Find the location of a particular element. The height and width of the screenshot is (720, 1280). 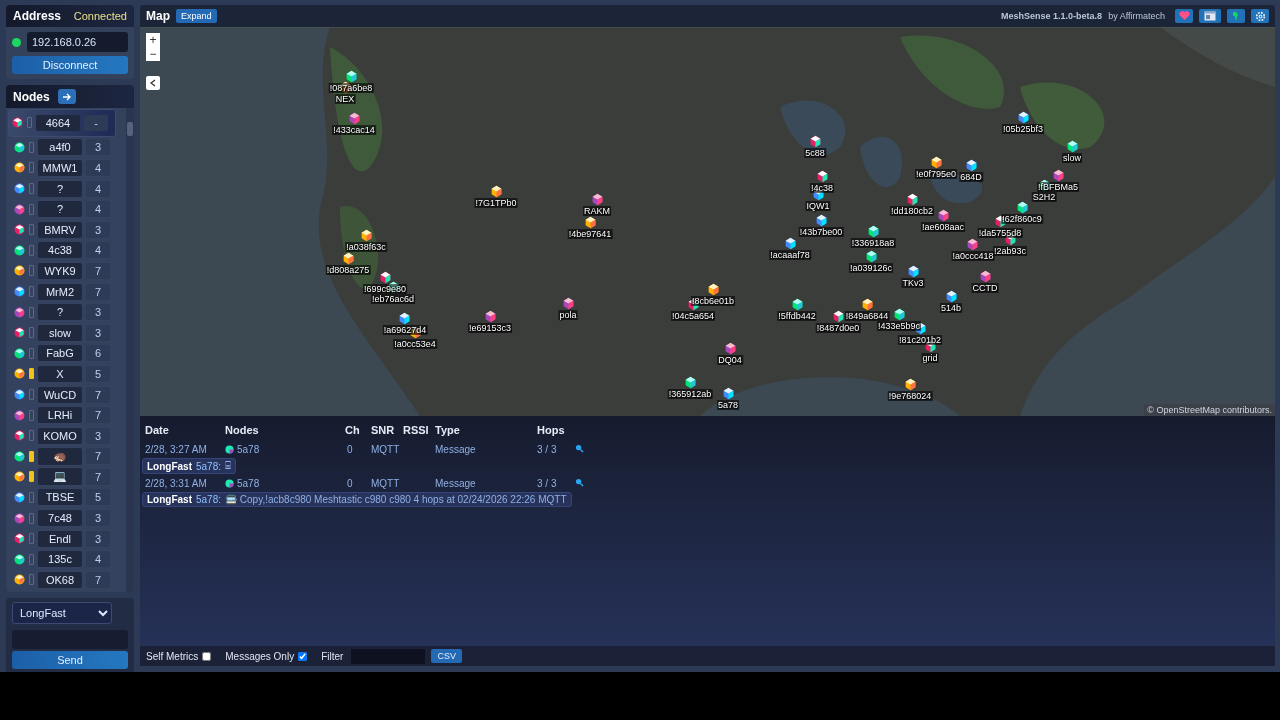

node-row: 4664 - is located at coordinates (62, 123).